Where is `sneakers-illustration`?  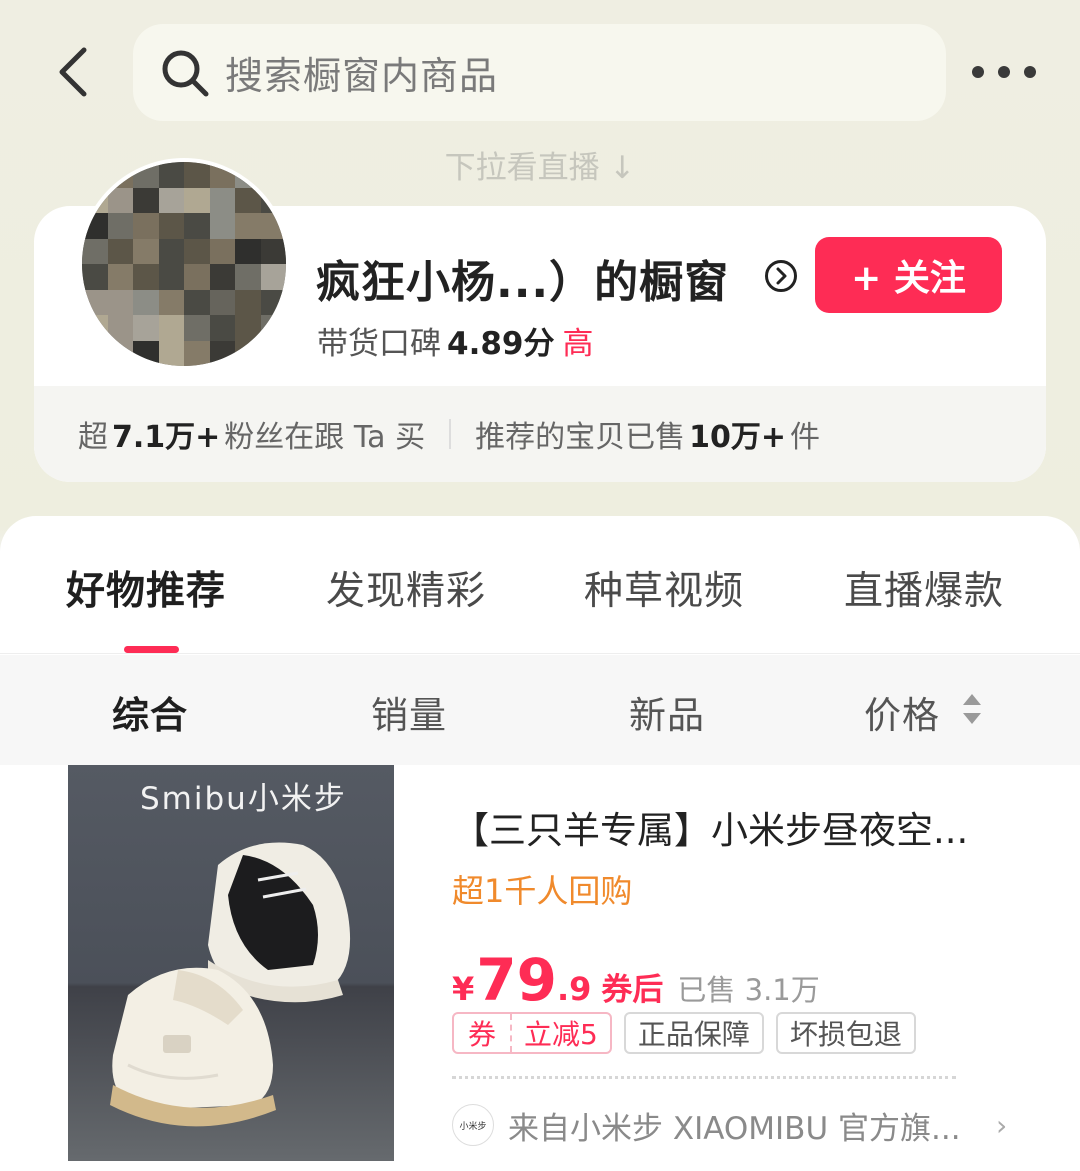 sneakers-illustration is located at coordinates (230, 984).